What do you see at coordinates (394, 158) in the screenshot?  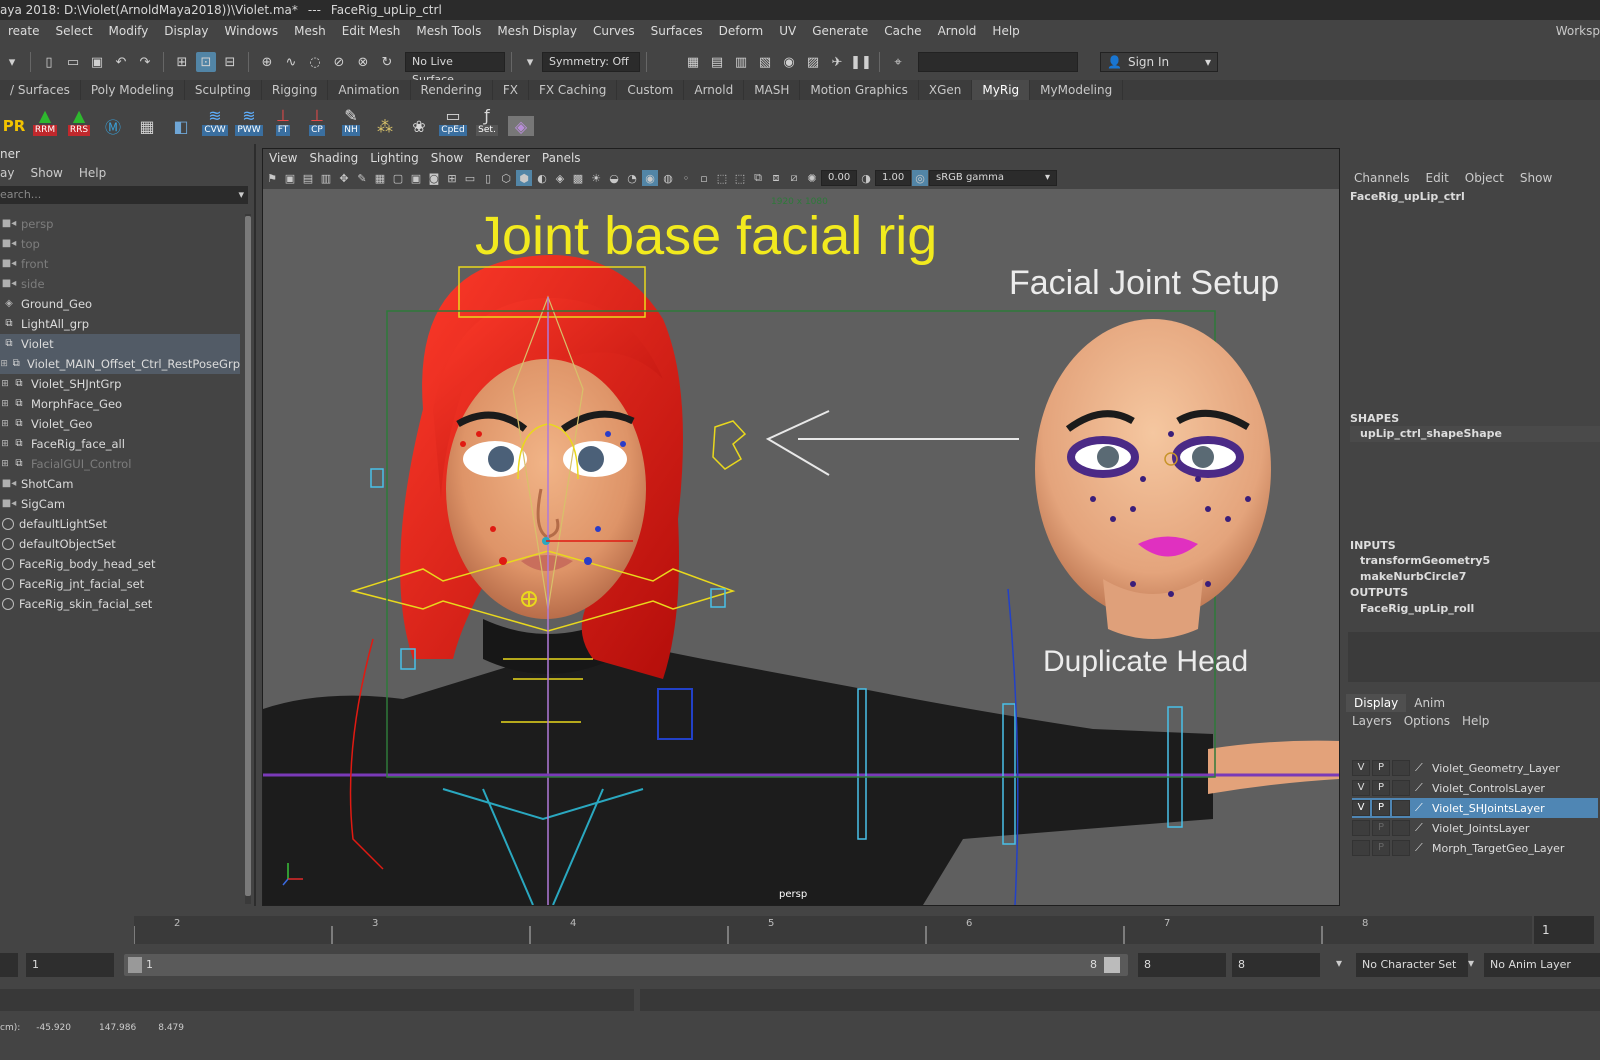 I see `viewport-menu-lighting: Lighting` at bounding box center [394, 158].